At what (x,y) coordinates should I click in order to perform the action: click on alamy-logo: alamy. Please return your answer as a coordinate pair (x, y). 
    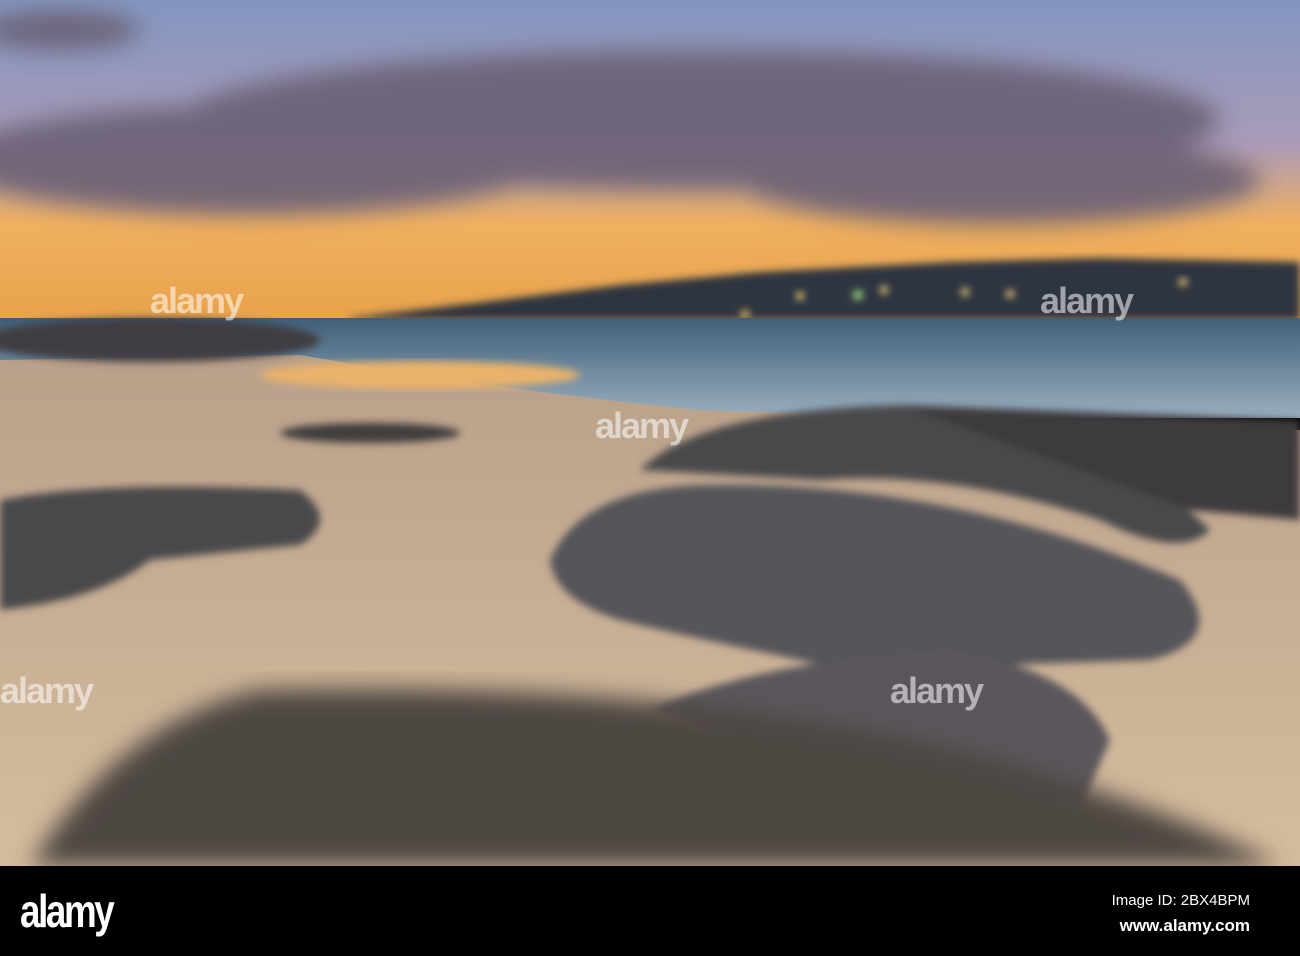
    Looking at the image, I should click on (67, 911).